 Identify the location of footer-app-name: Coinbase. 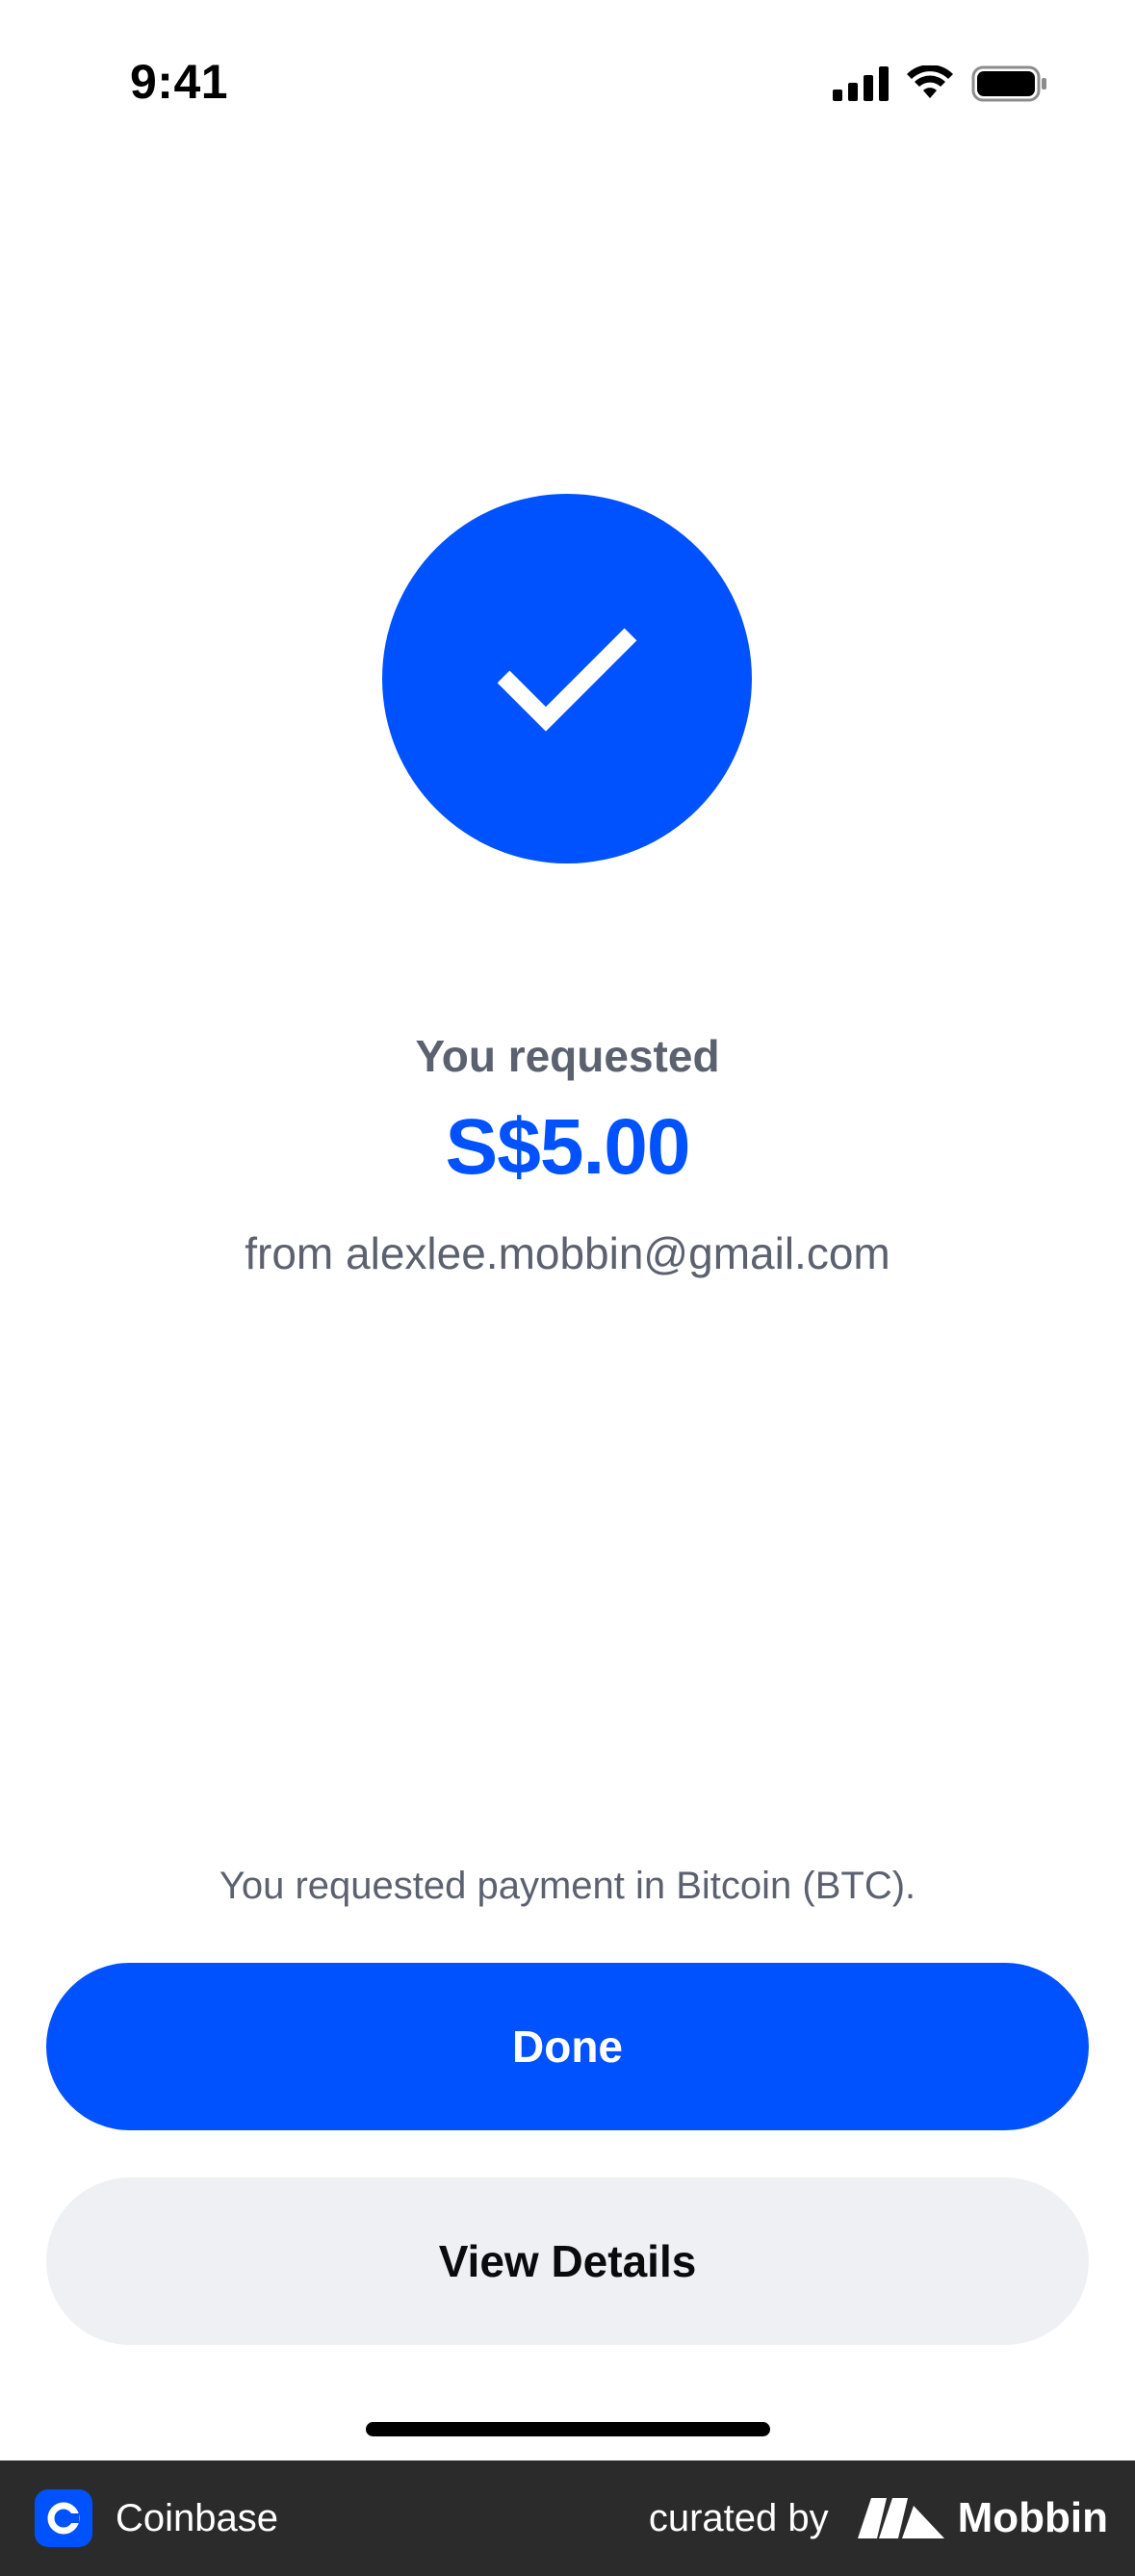
(197, 2518).